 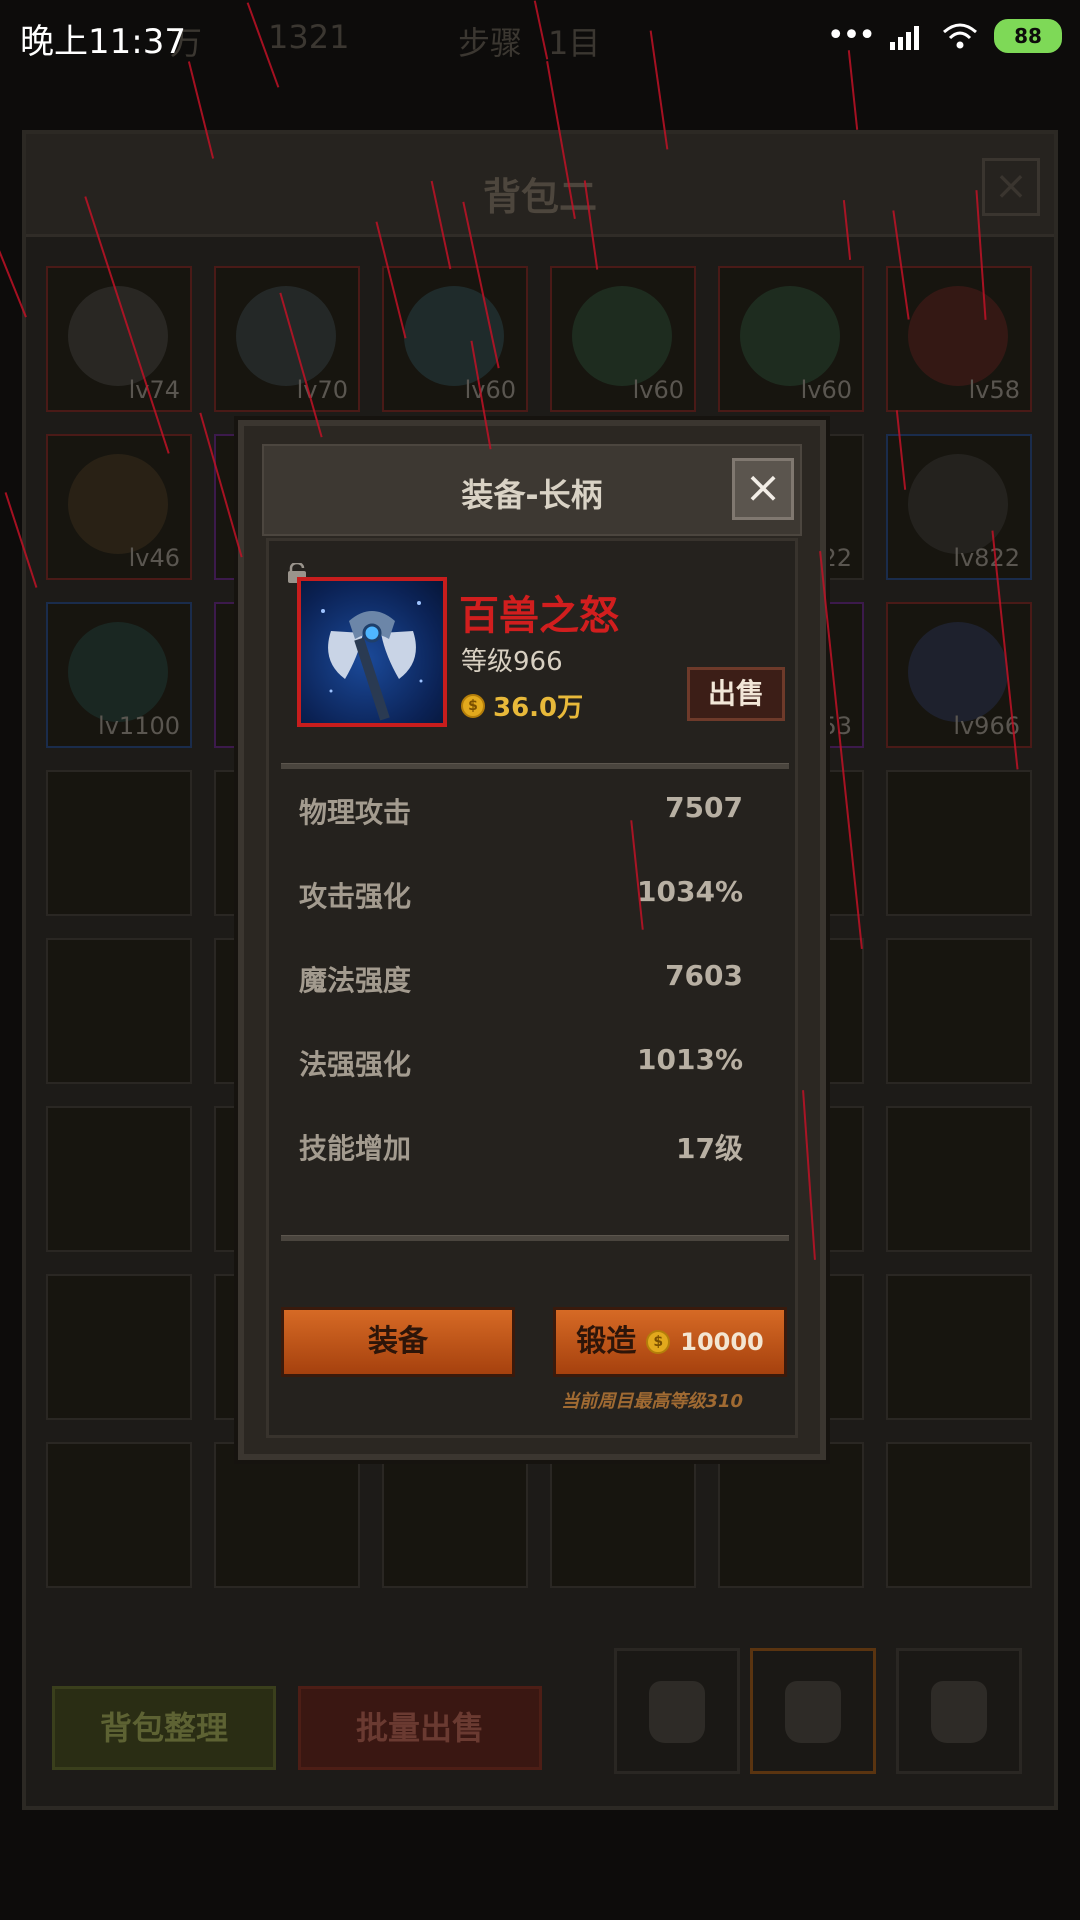 I want to click on stat-value: 1034%, so click(x=690, y=891).